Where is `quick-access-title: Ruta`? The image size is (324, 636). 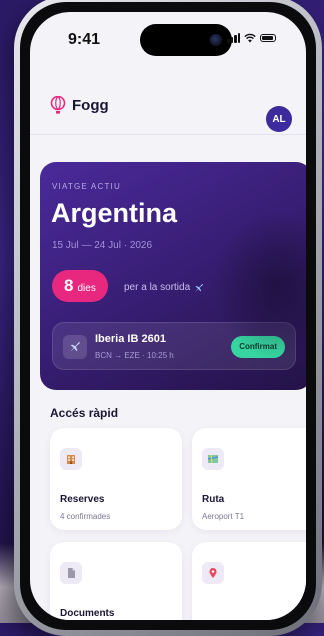
quick-access-title: Ruta is located at coordinates (213, 499).